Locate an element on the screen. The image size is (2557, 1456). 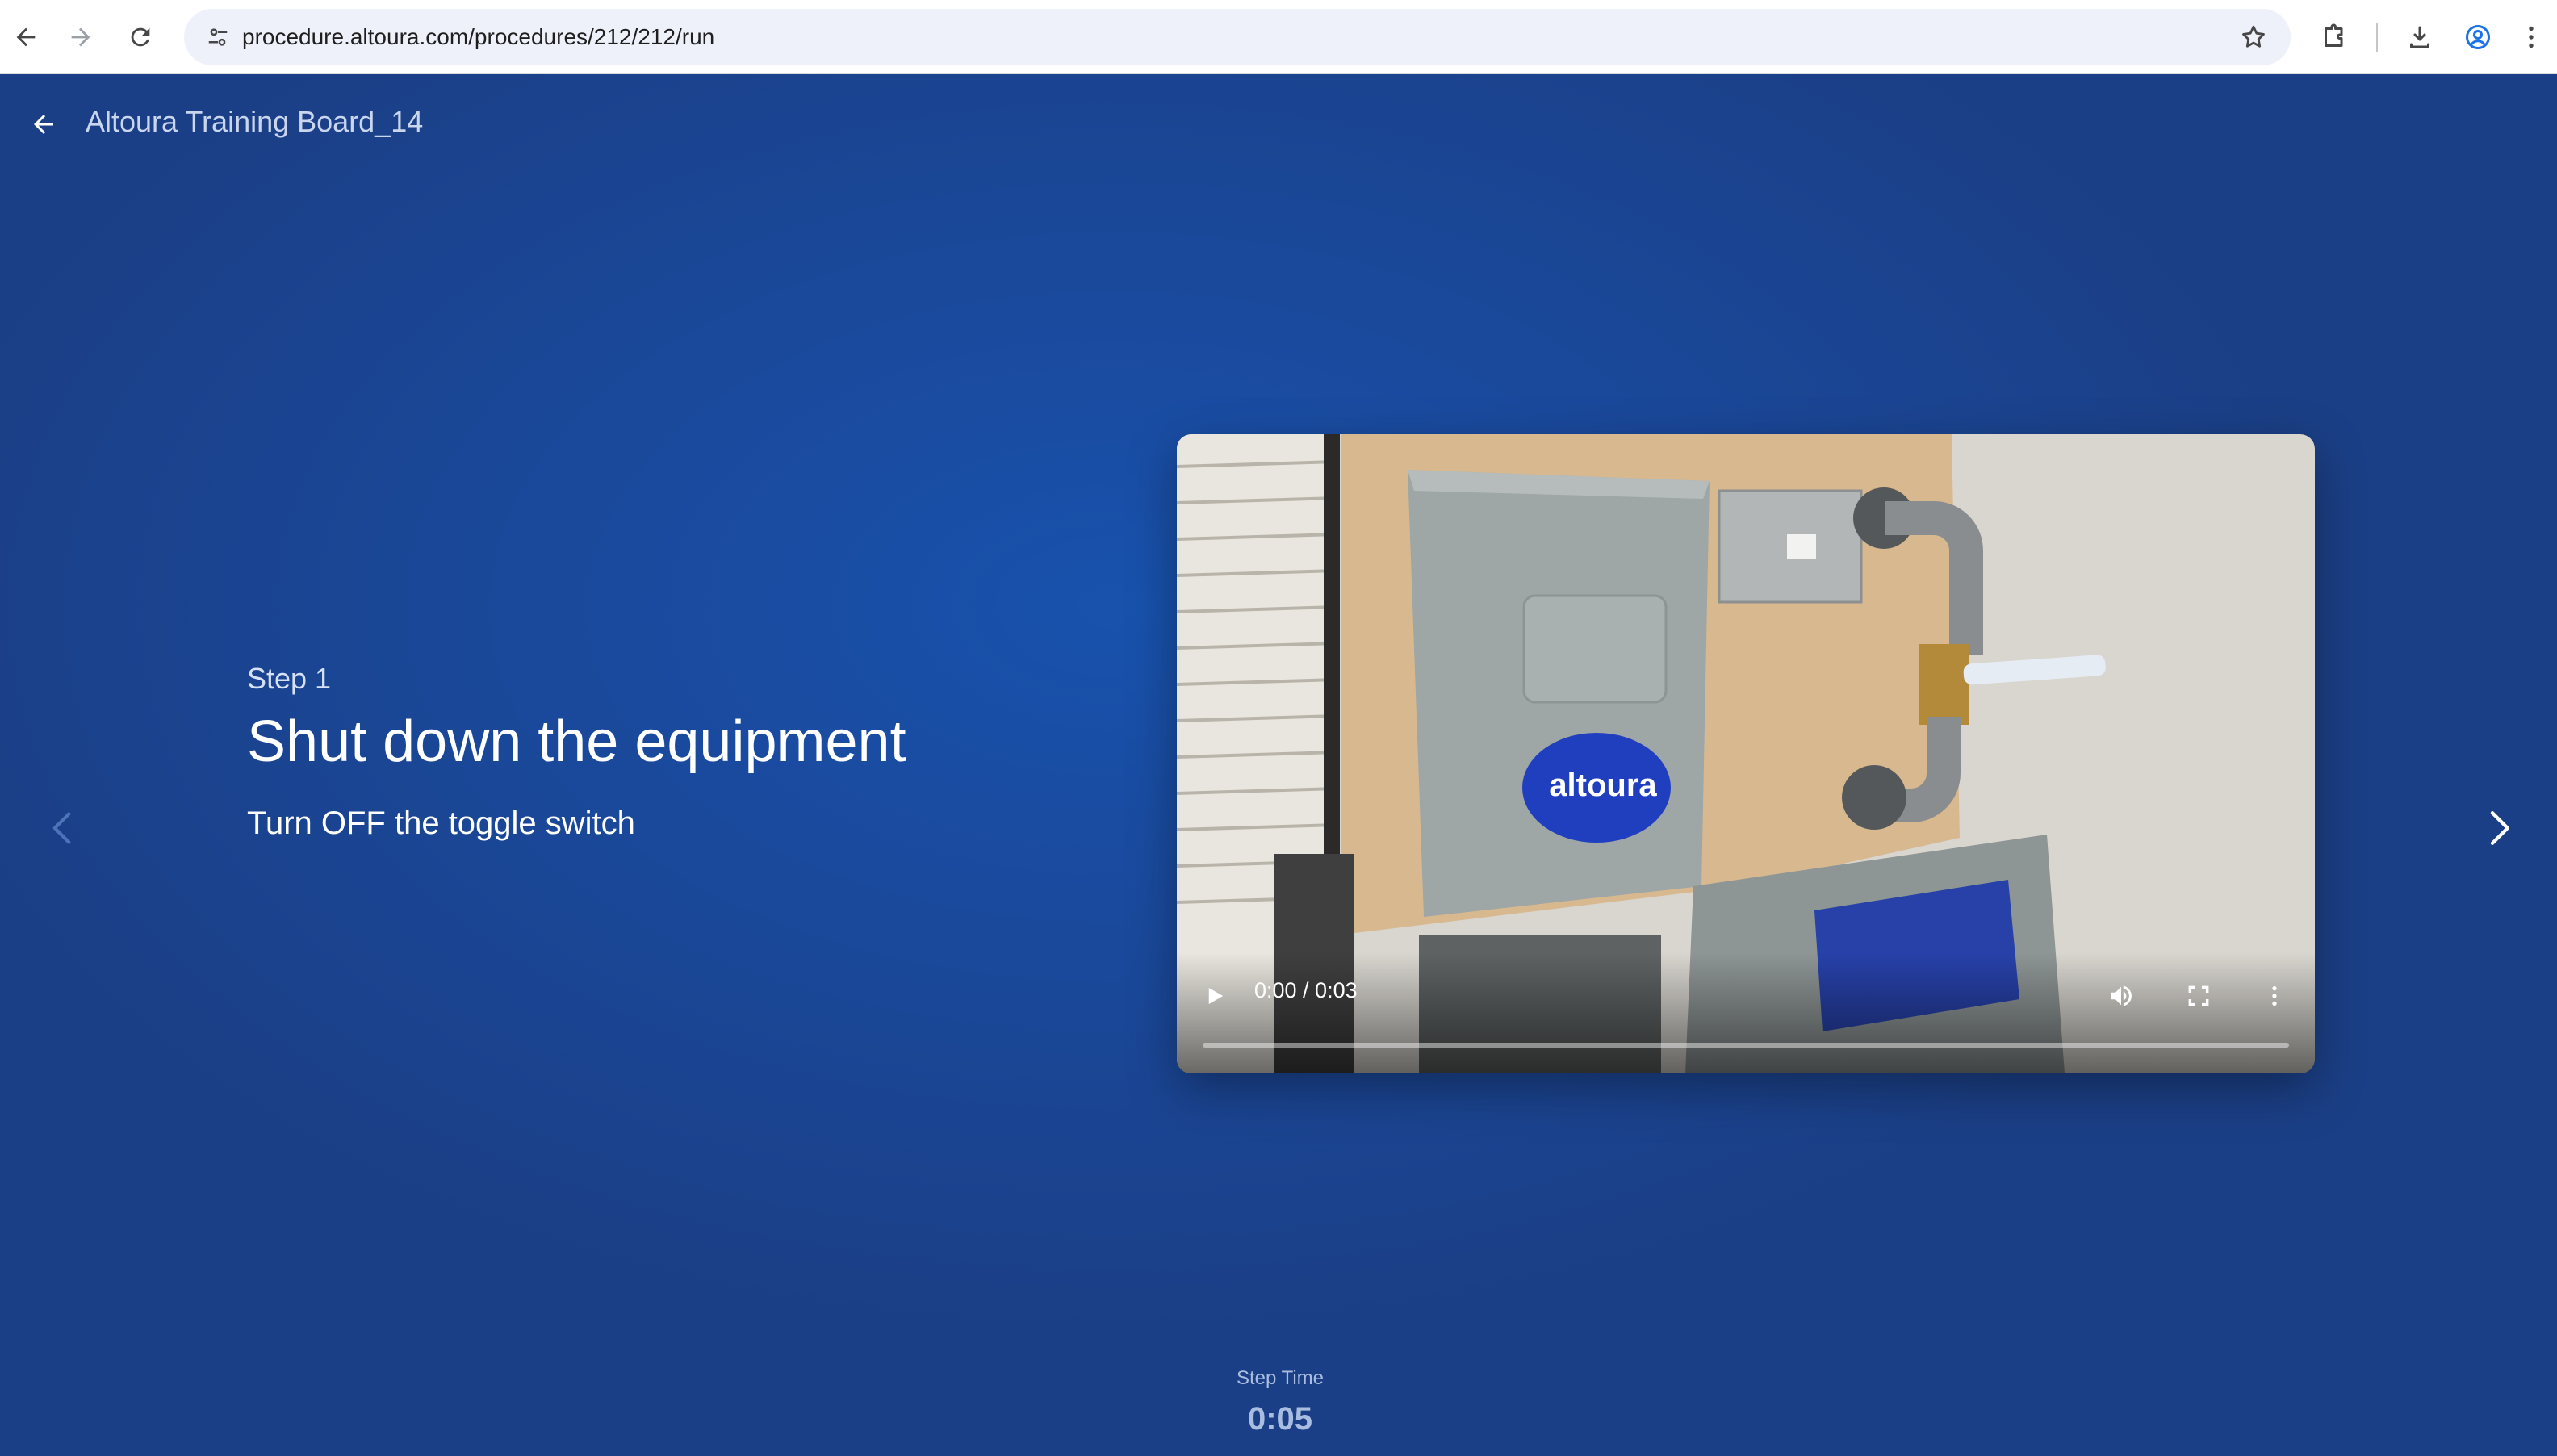
site-info-button is located at coordinates (218, 37).